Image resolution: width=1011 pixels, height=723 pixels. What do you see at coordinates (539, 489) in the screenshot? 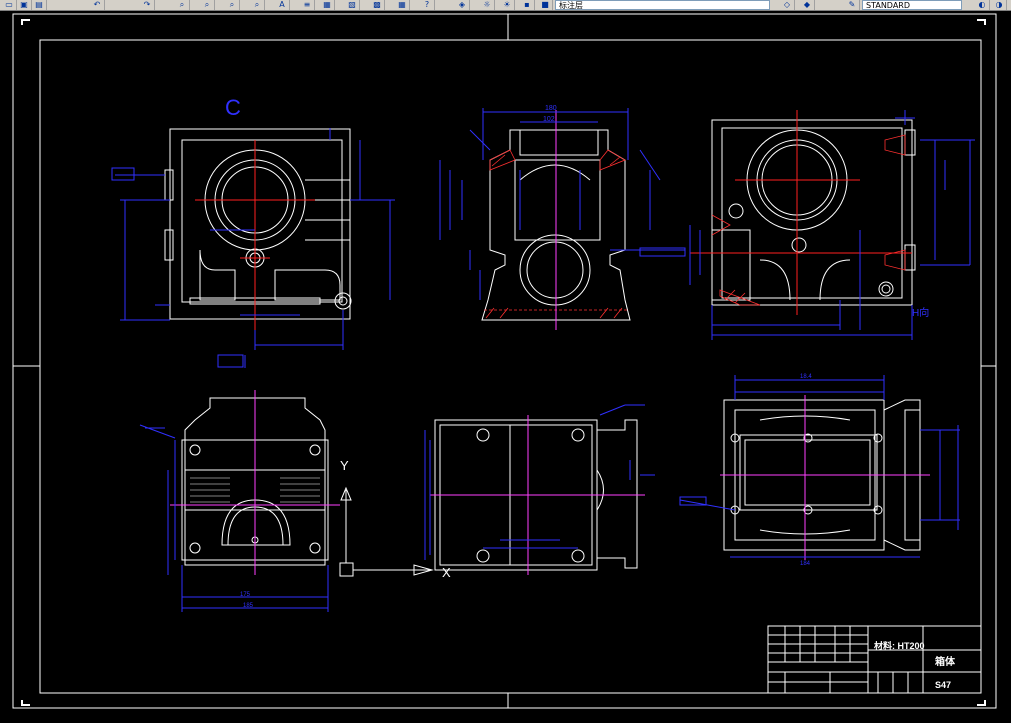
I see `plan-view` at bounding box center [539, 489].